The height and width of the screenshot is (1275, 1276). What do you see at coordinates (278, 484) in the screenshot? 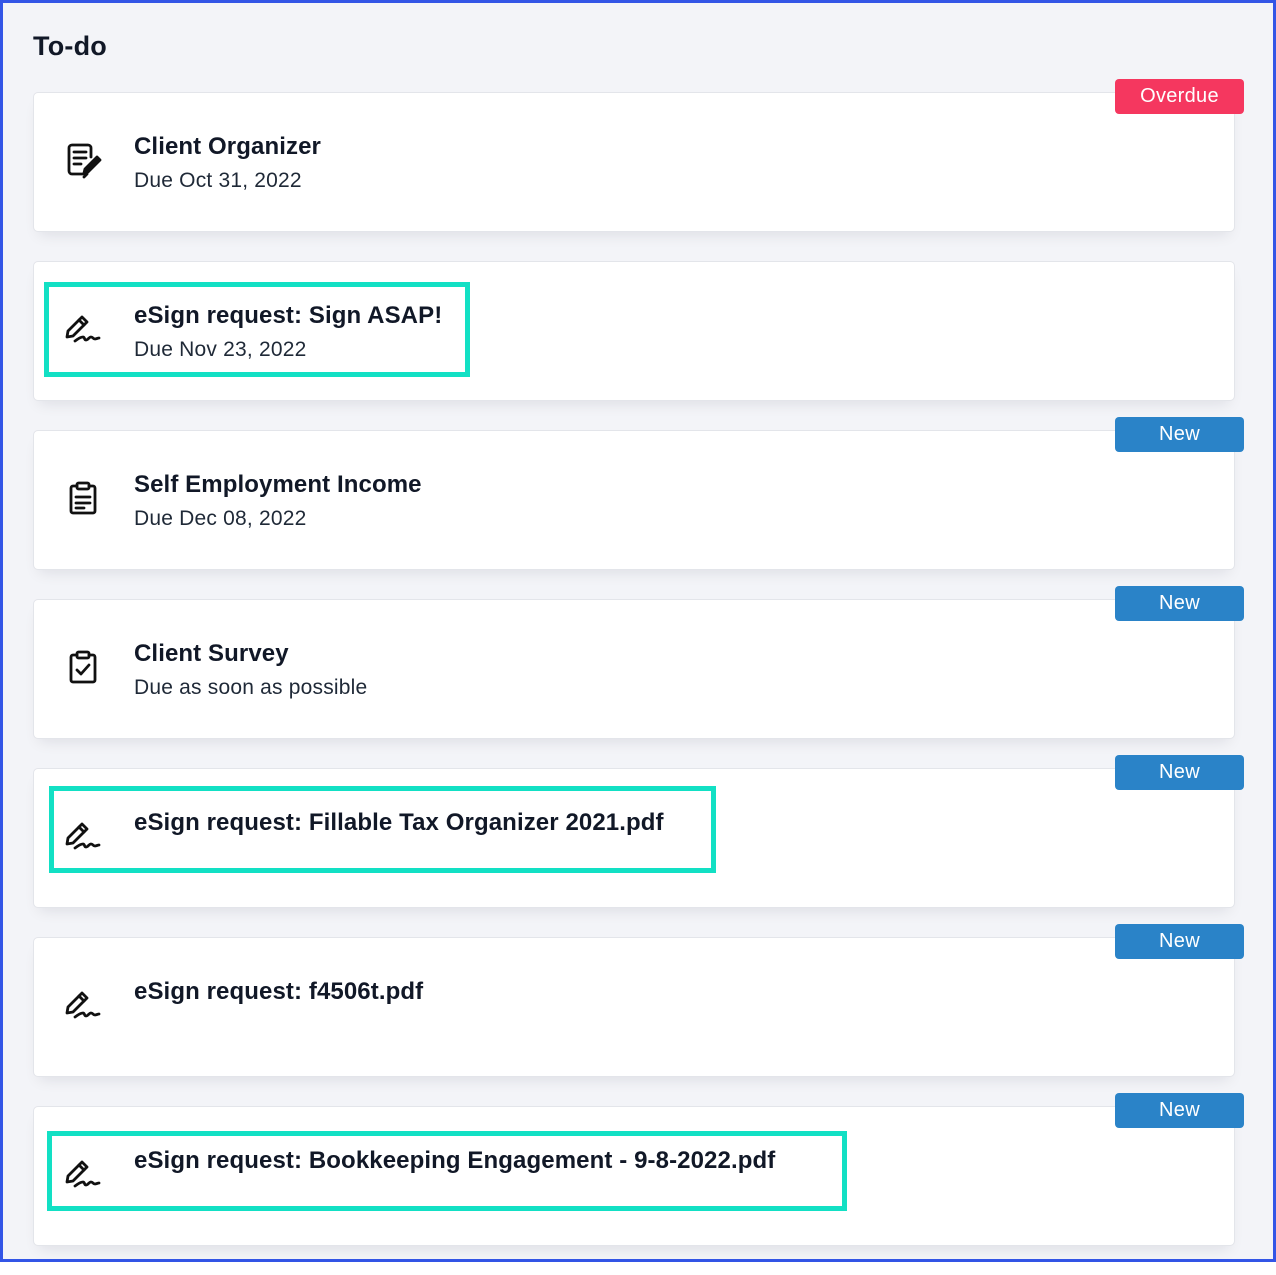
I see `todo-title: Self Employment Income` at bounding box center [278, 484].